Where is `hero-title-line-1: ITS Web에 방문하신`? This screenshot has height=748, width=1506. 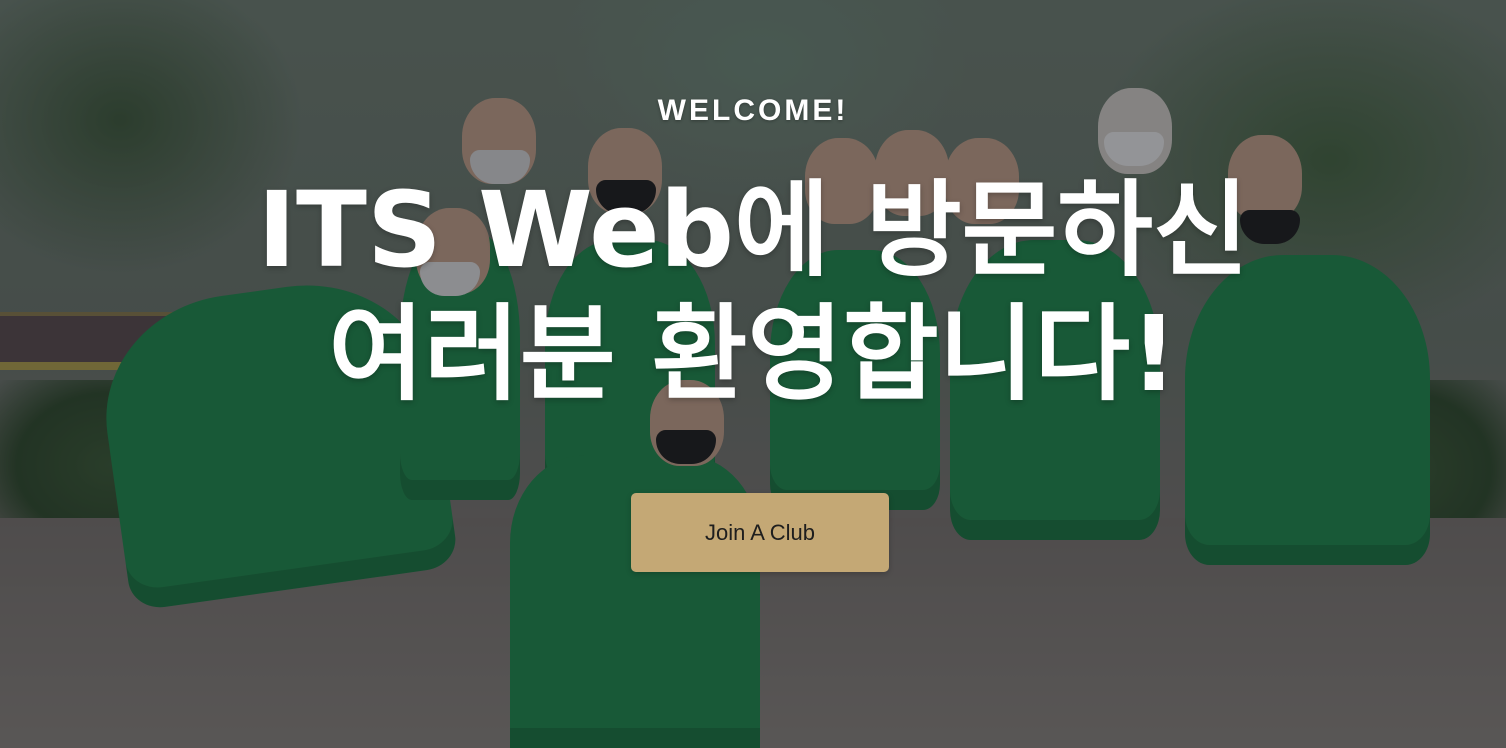
hero-title-line-1: ITS Web에 방문하신 is located at coordinates (753, 230).